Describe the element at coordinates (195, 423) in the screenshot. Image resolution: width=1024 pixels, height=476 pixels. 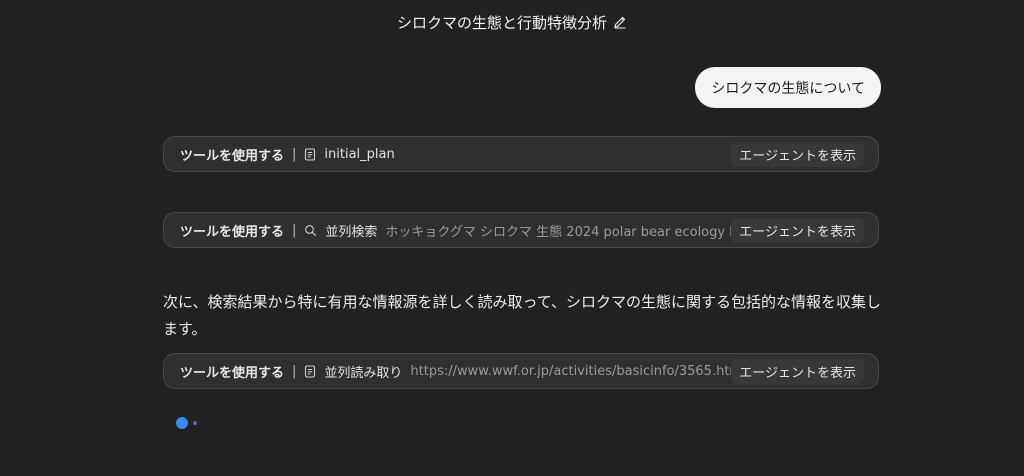
I see `loading-dot-small` at that location.